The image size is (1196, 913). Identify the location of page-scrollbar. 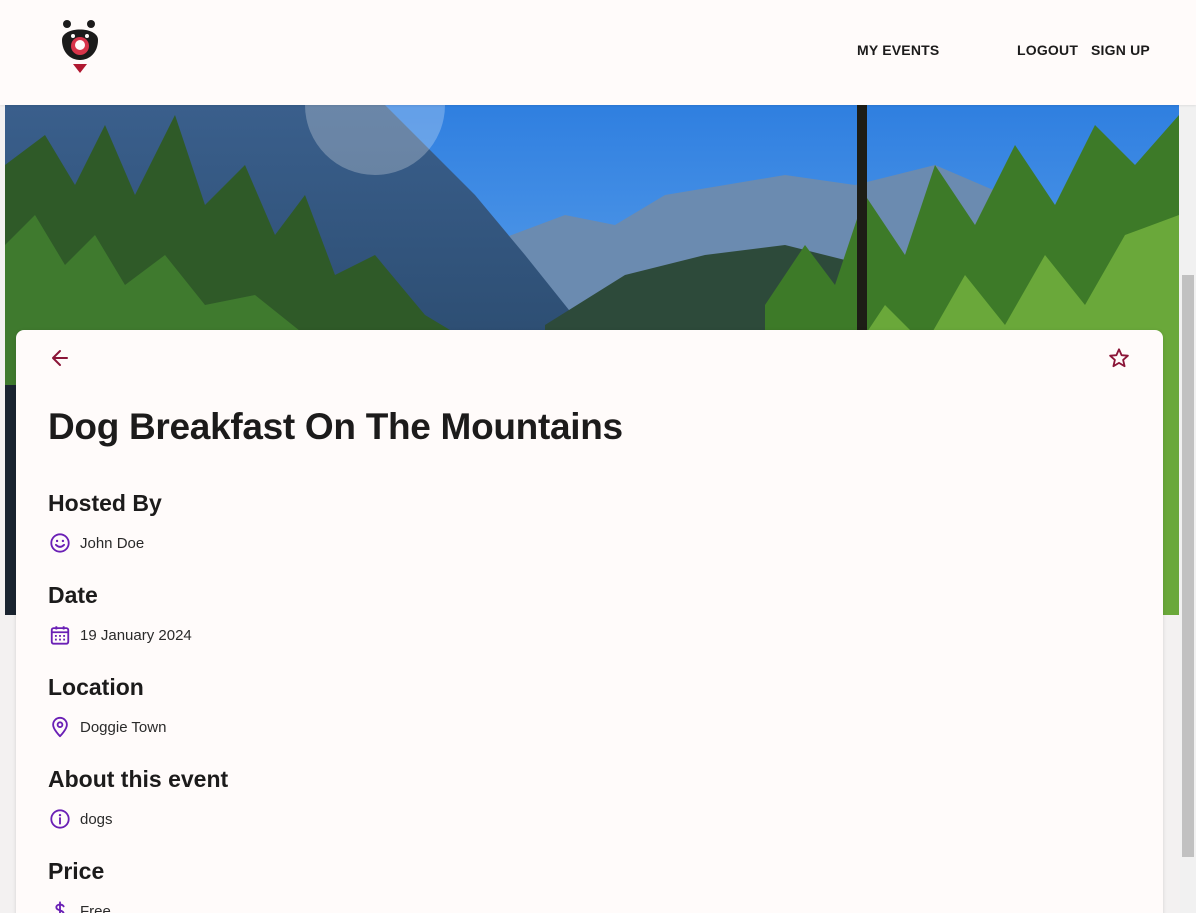
(1188, 509).